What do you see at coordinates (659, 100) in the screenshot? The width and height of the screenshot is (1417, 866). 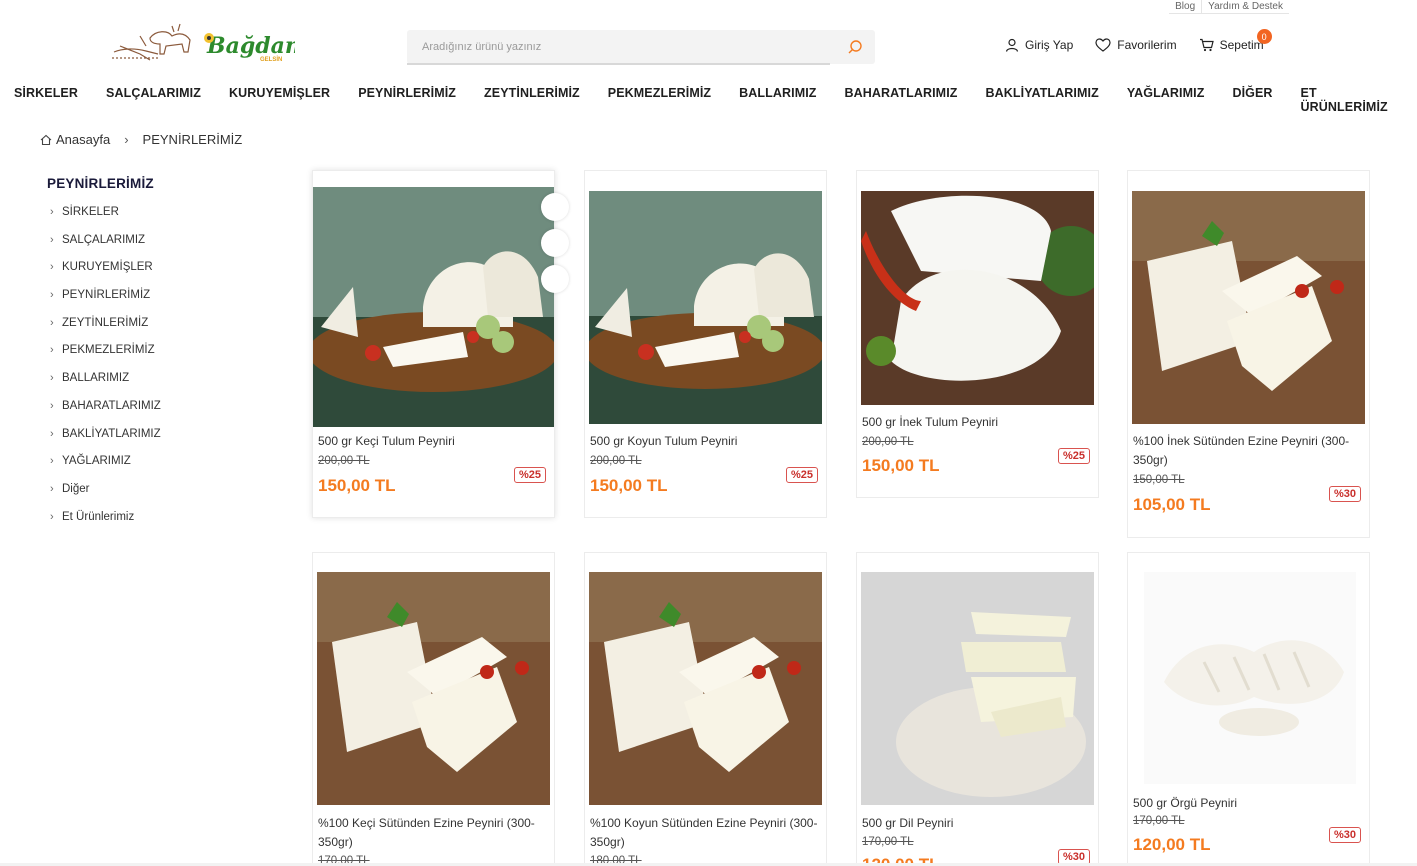 I see `nav-item-pekmezlerimiz: PEKMEZLERİMİZ` at bounding box center [659, 100].